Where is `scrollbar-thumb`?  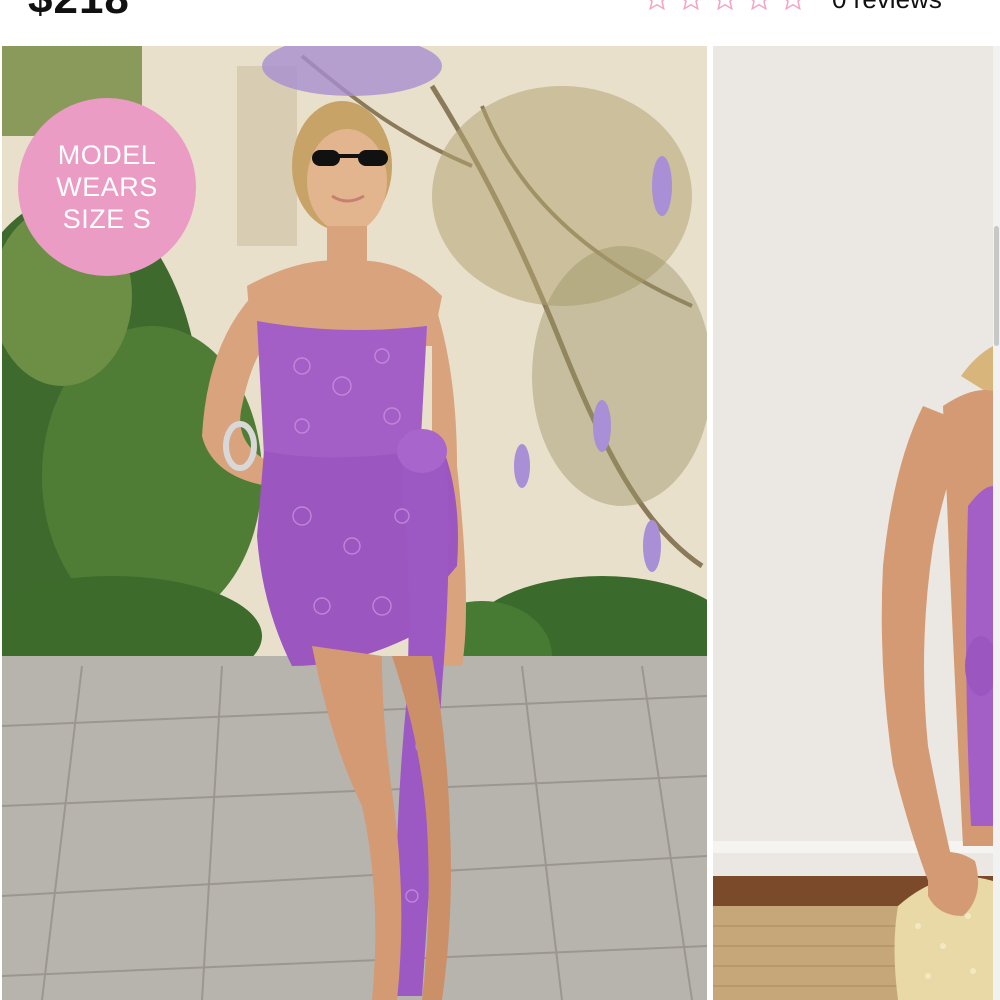
scrollbar-thumb is located at coordinates (996, 286).